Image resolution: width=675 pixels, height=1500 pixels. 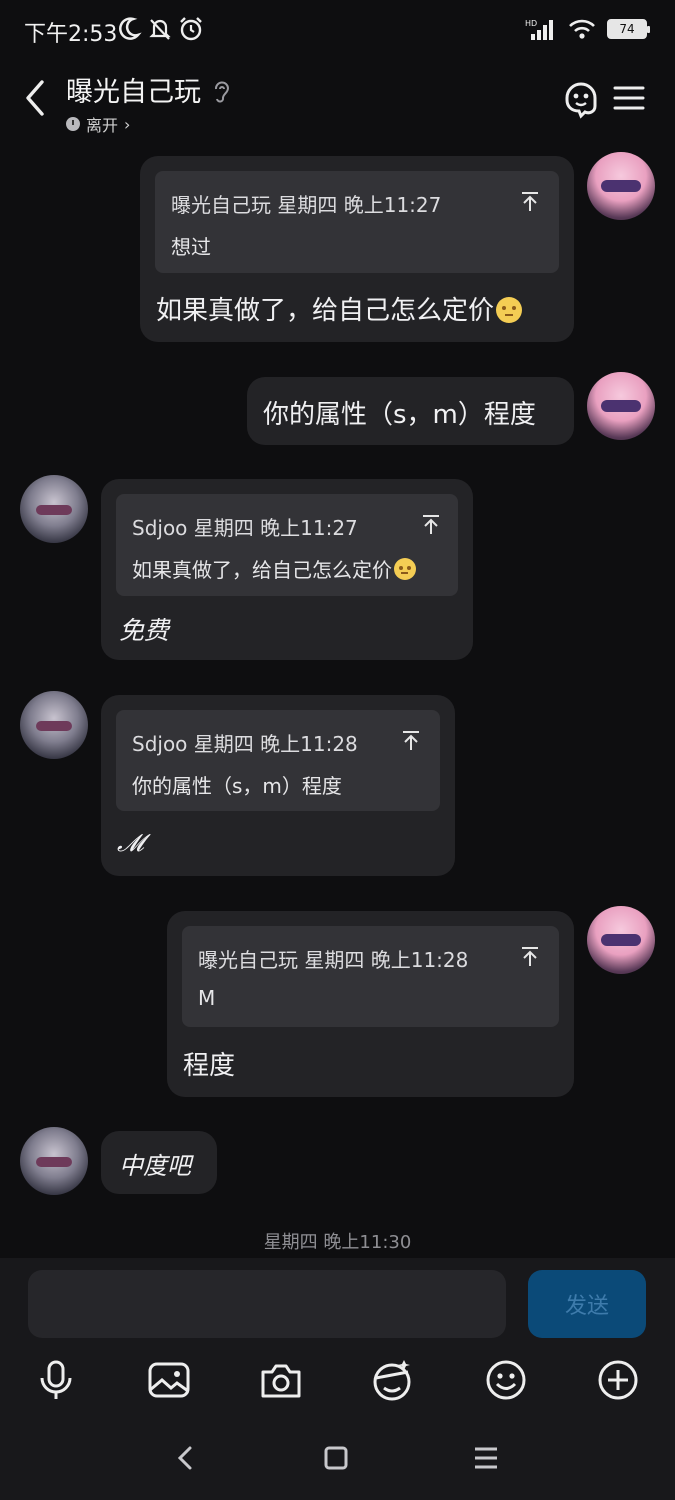 What do you see at coordinates (541, 29) in the screenshot?
I see `signal-icon: HD` at bounding box center [541, 29].